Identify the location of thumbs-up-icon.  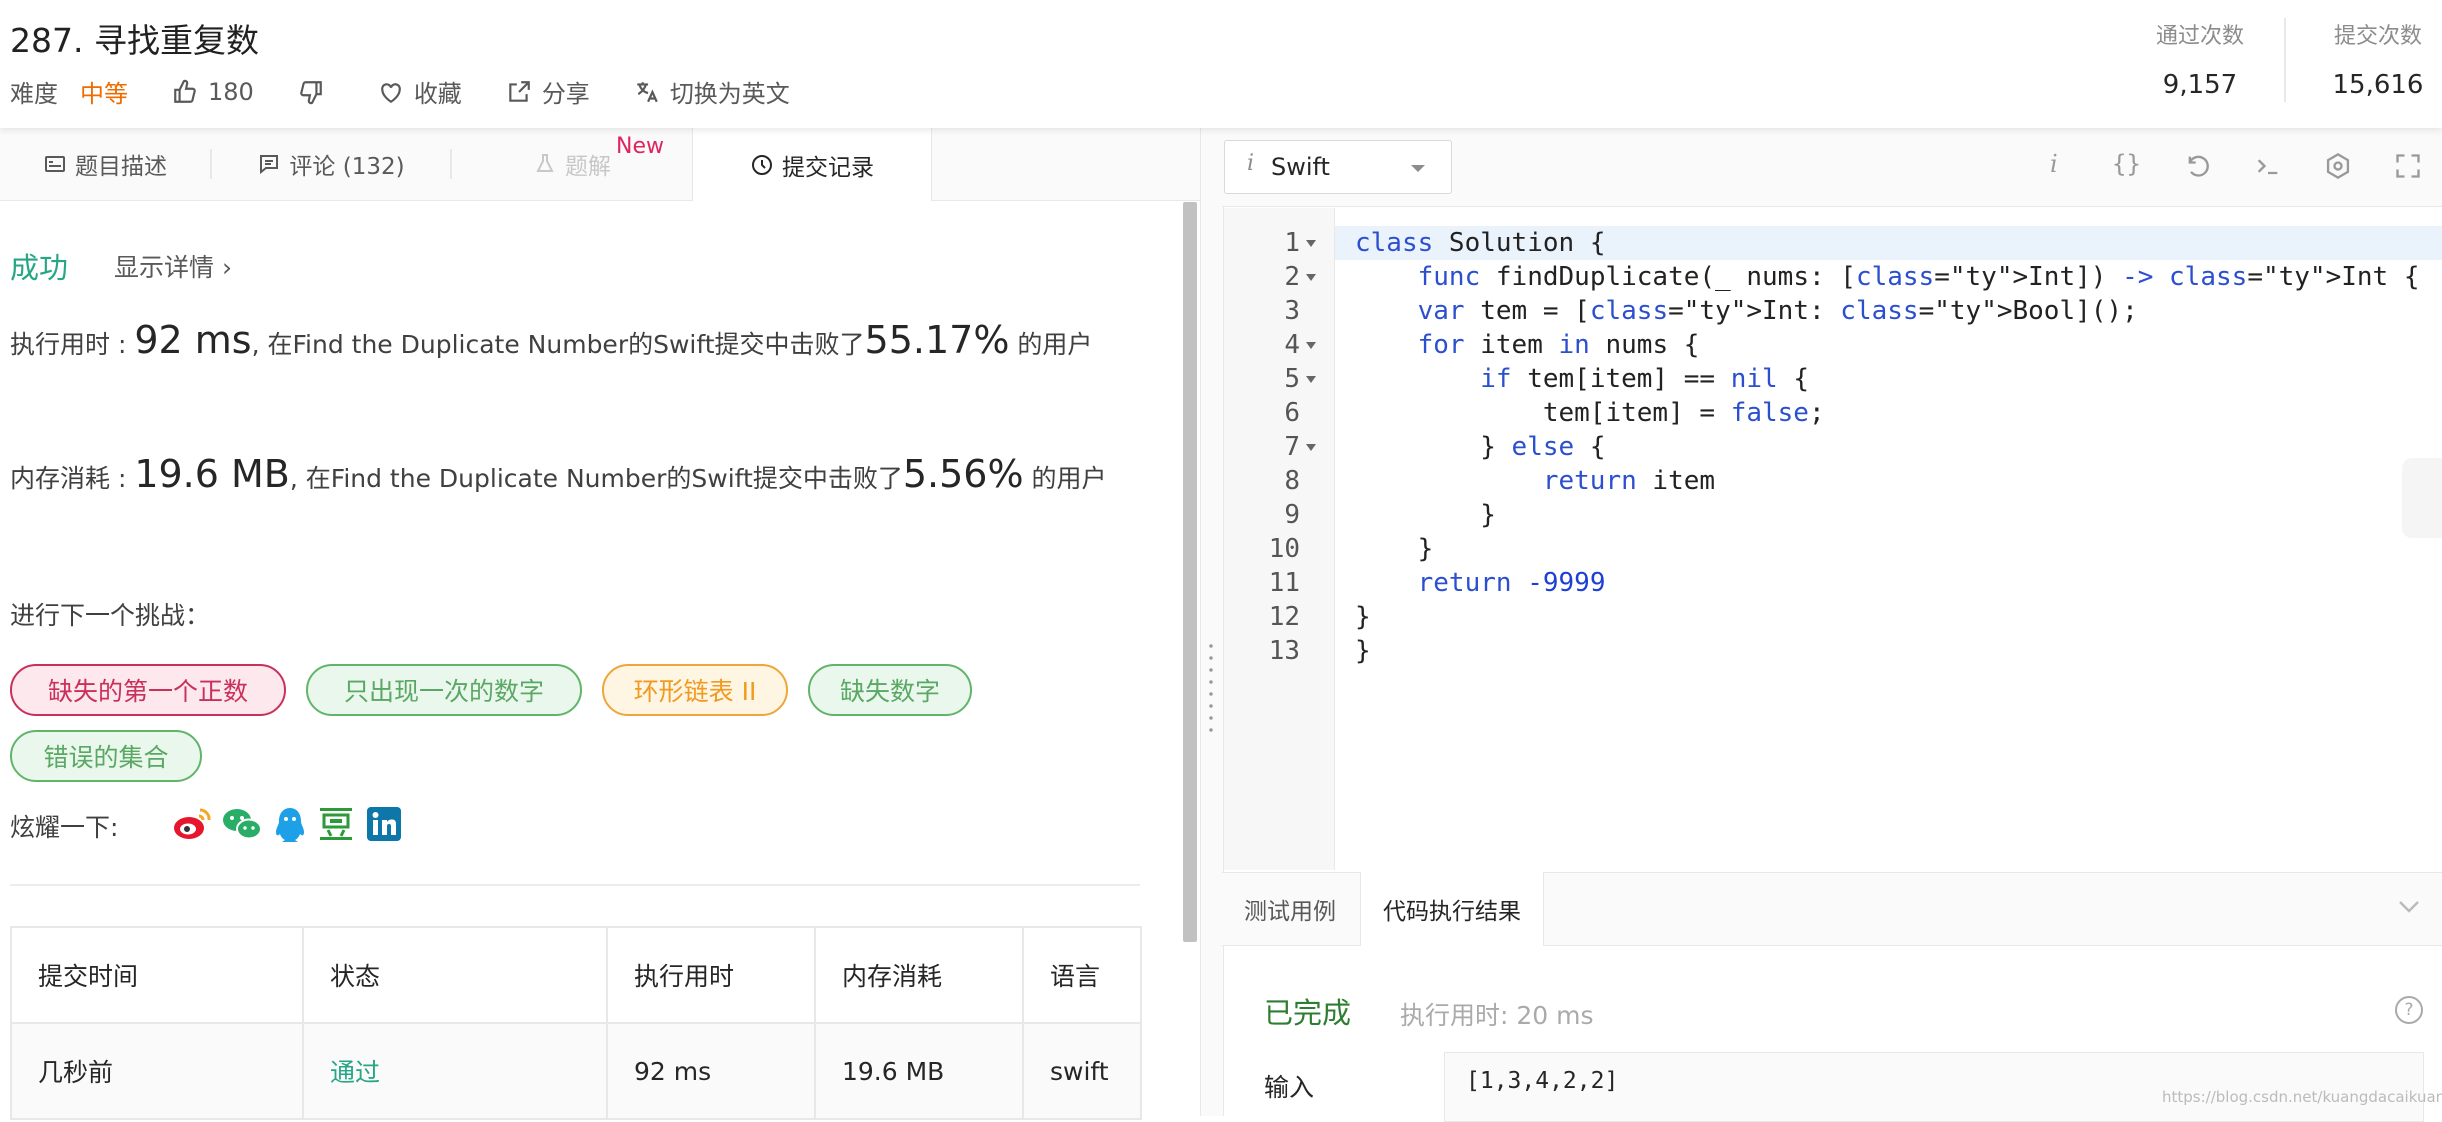
(185, 91).